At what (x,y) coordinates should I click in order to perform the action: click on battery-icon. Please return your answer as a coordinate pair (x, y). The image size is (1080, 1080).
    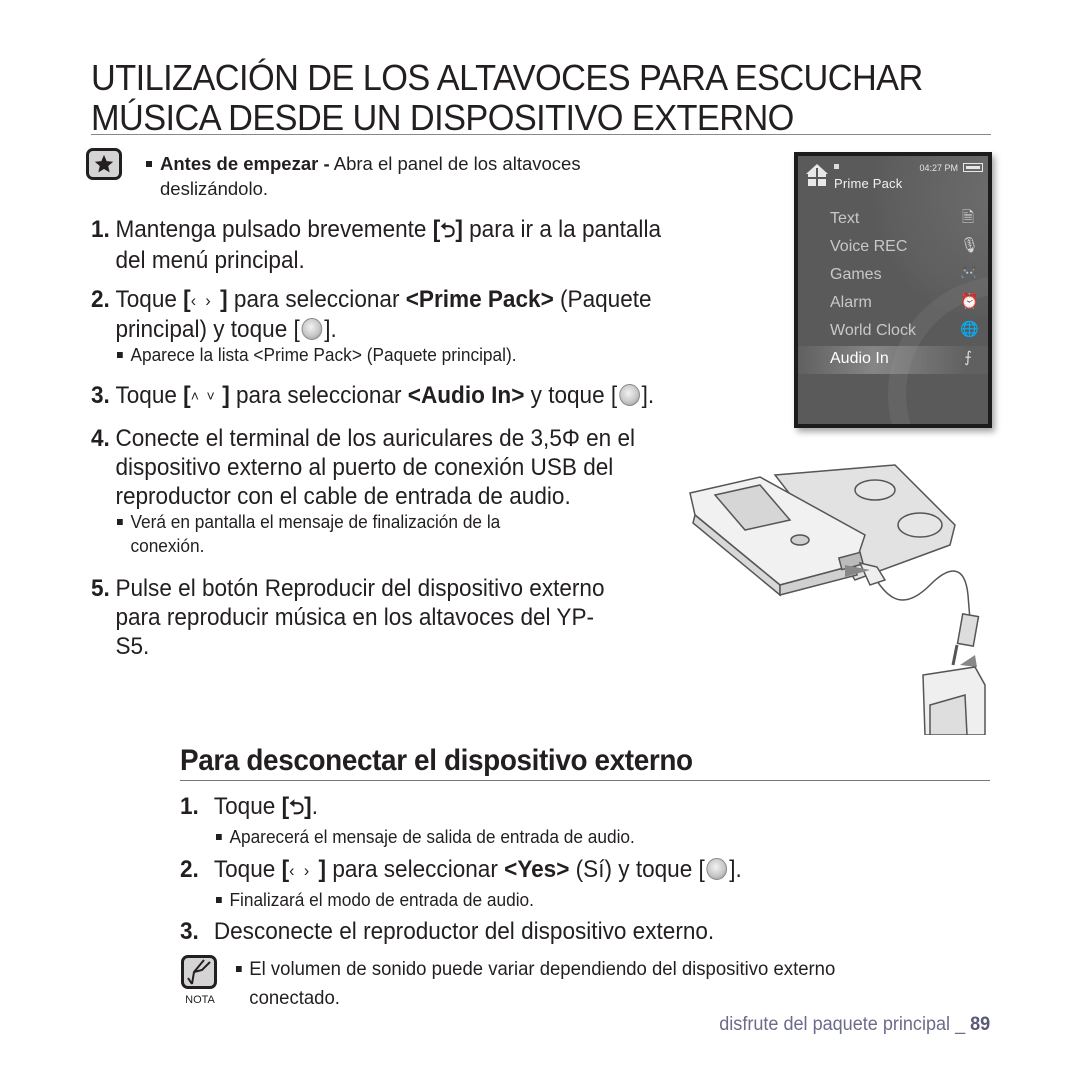
    Looking at the image, I should click on (973, 167).